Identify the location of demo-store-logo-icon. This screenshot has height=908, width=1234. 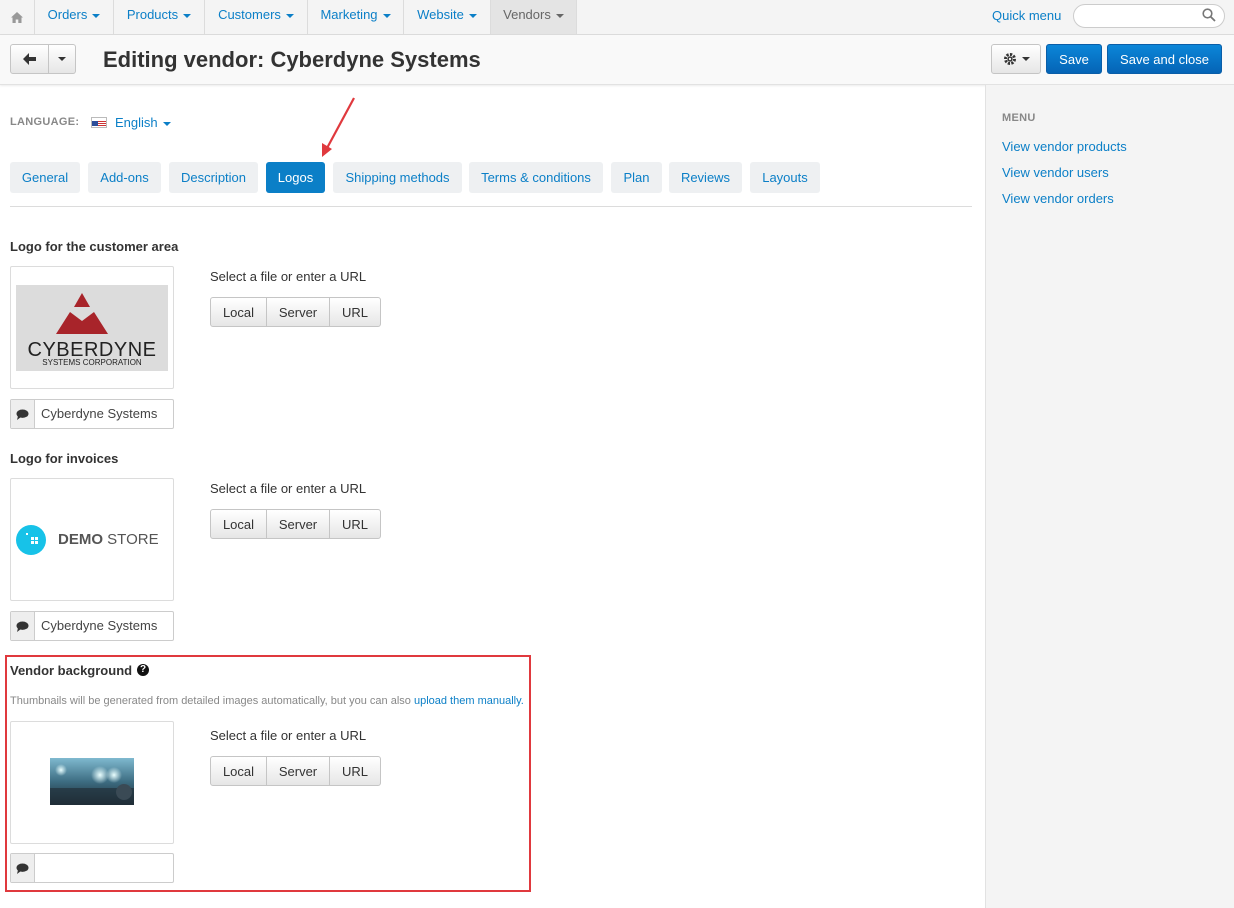
(31, 540).